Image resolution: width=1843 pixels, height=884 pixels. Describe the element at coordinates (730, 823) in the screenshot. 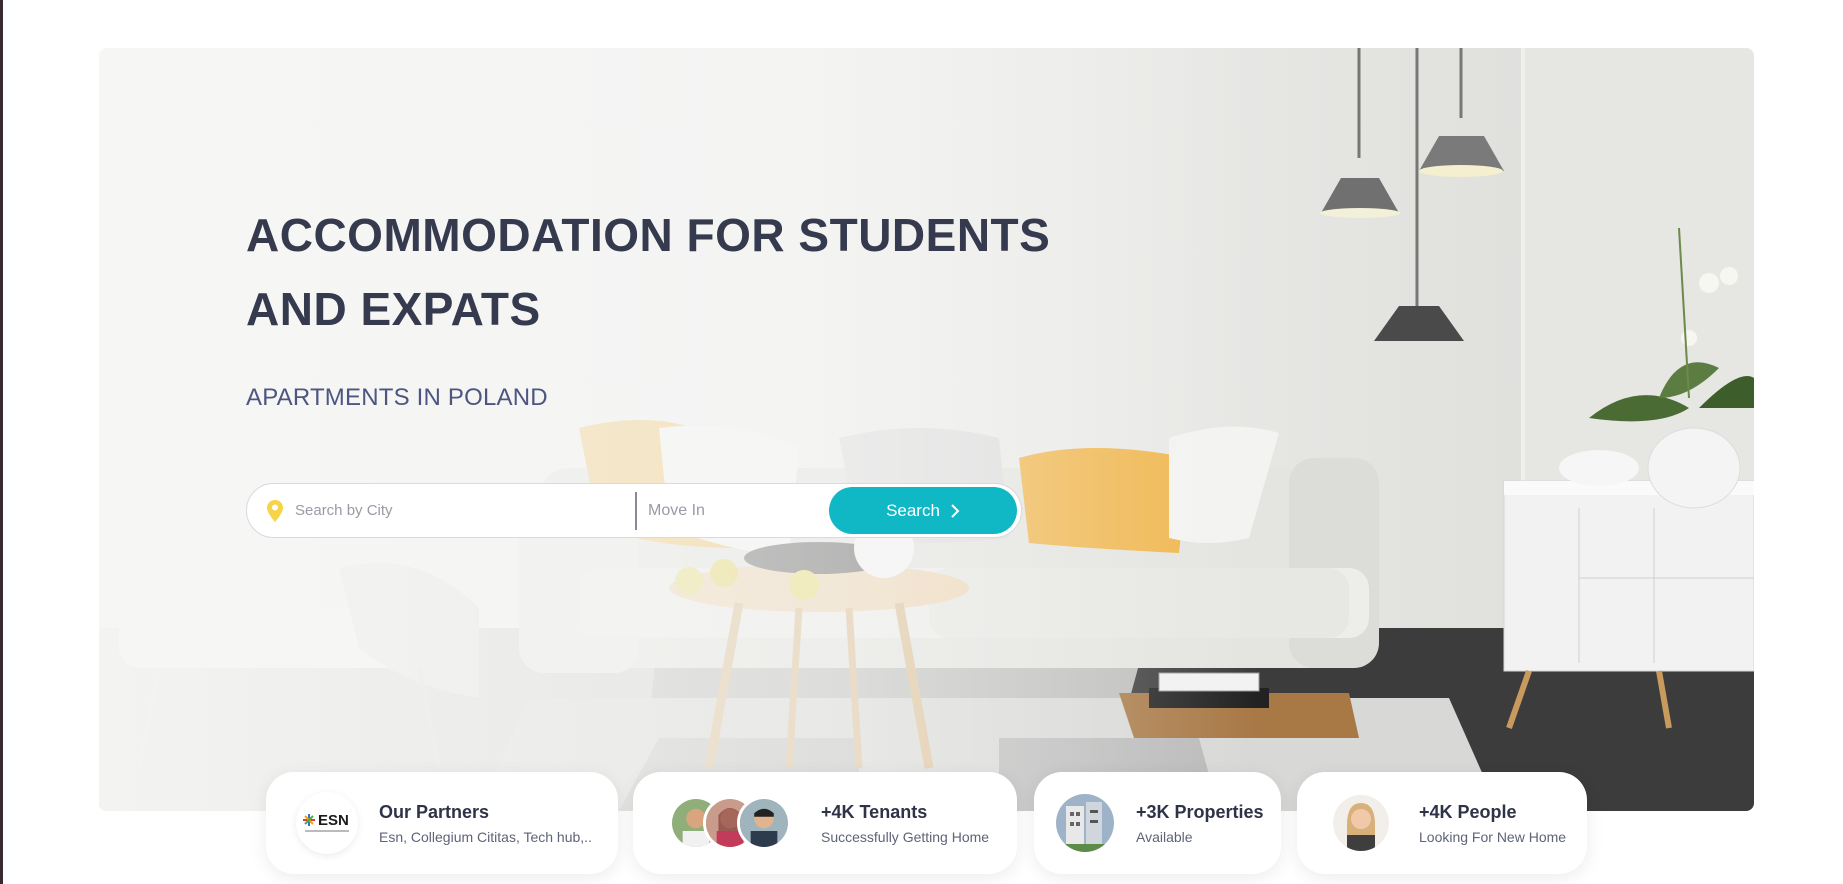

I see `tenant-avatars` at that location.